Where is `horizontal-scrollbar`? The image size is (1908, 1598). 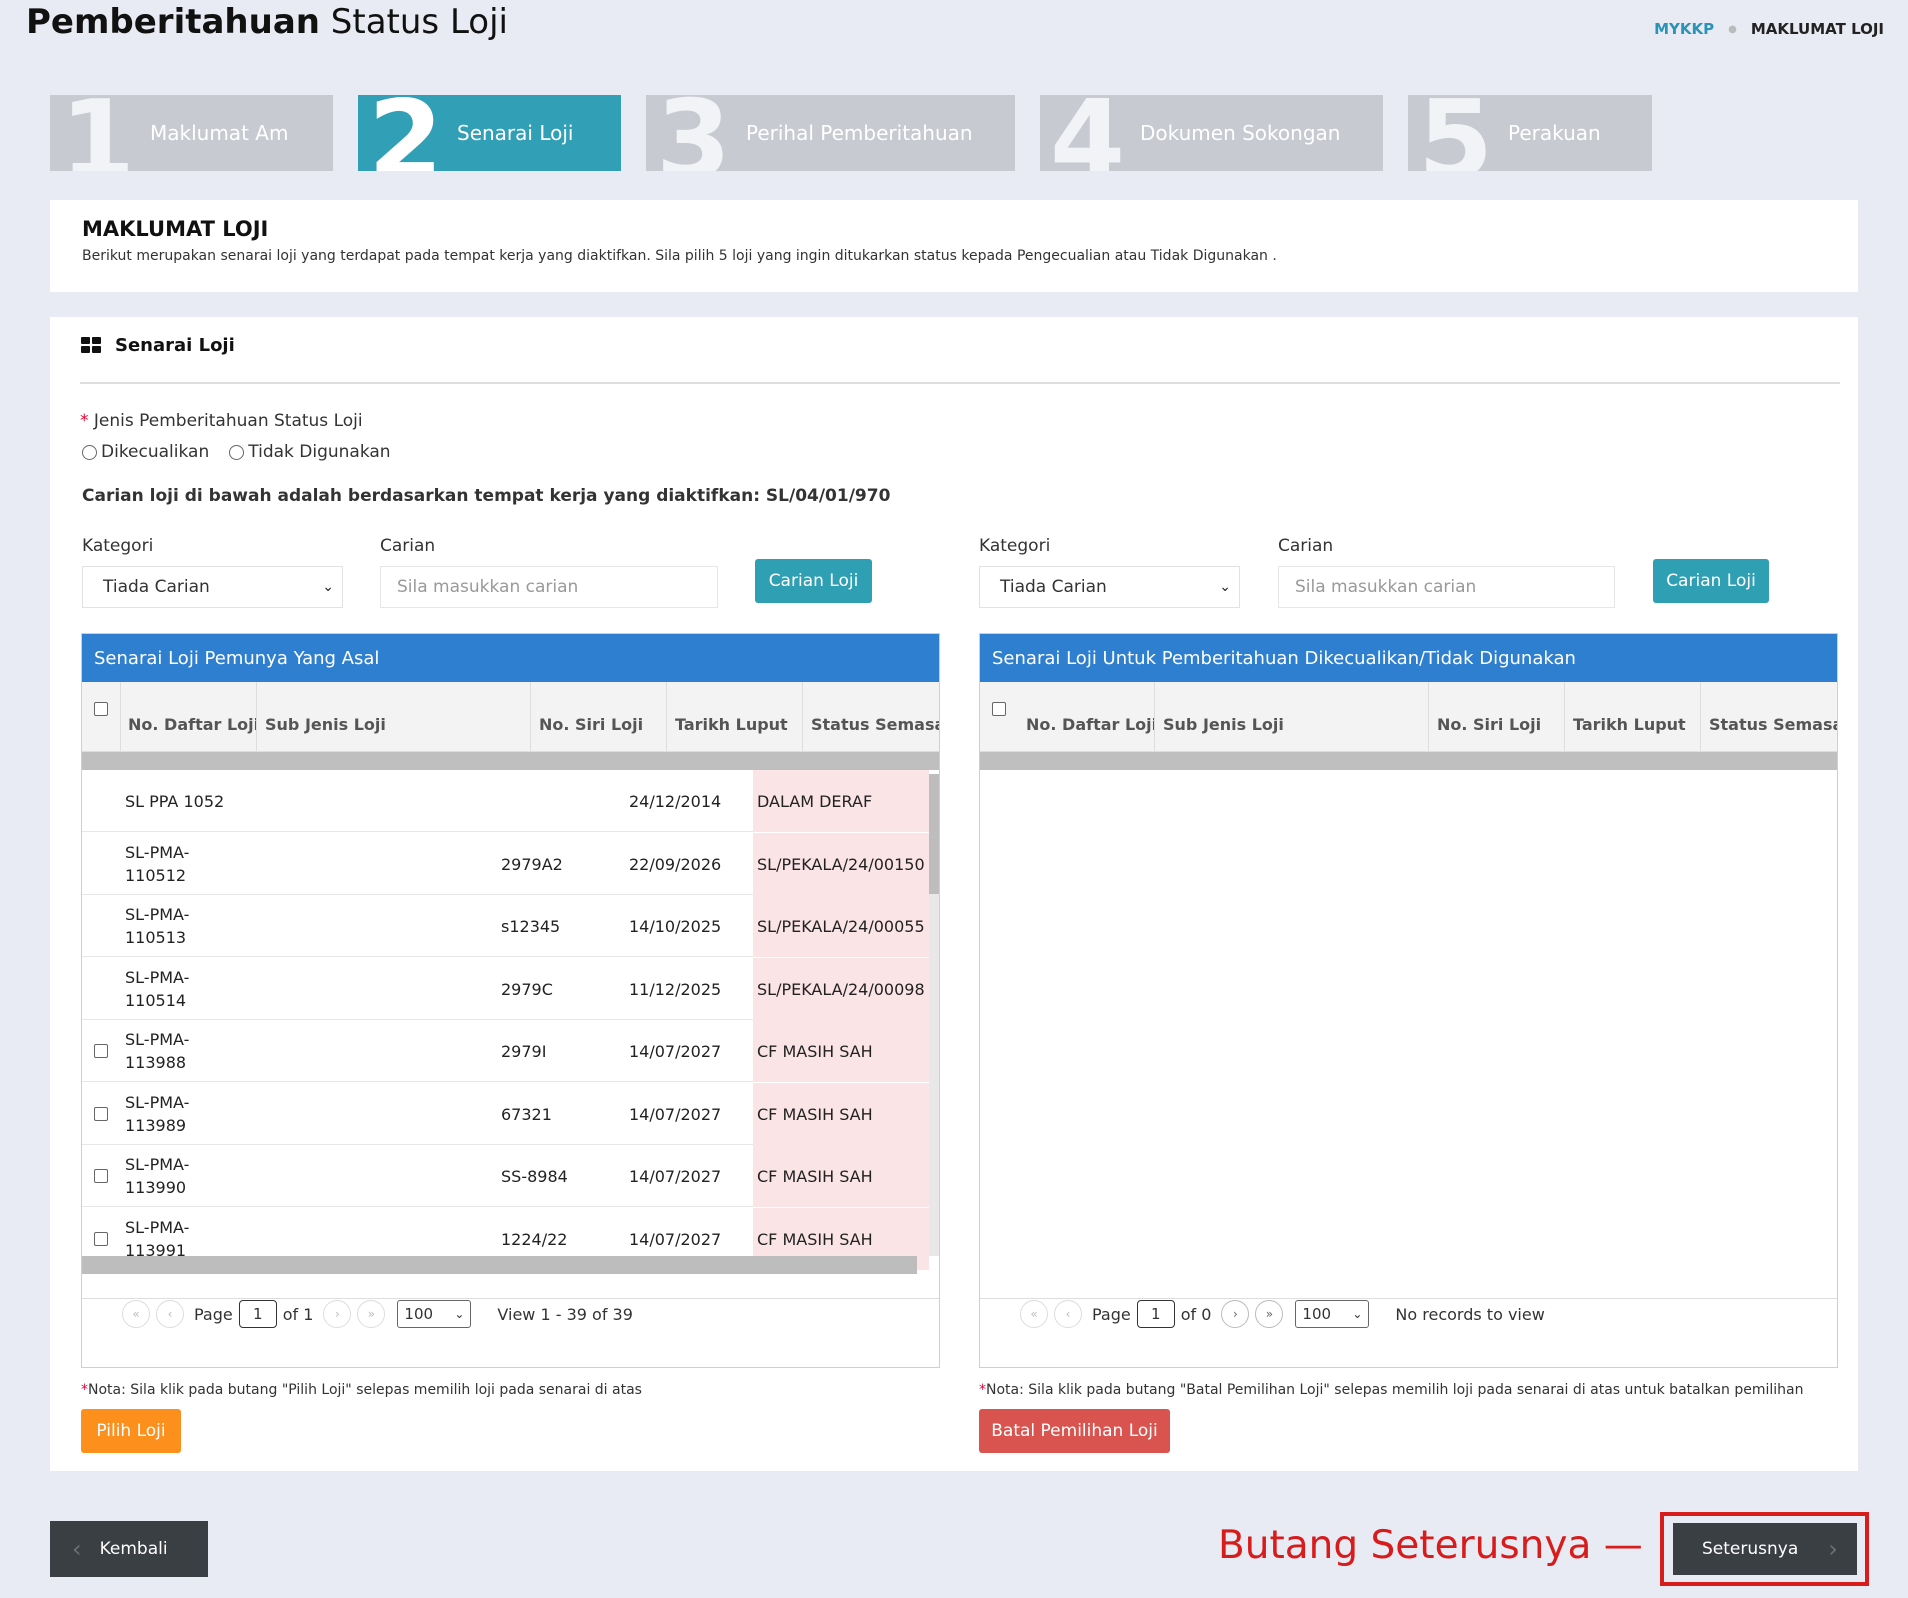
horizontal-scrollbar is located at coordinates (499, 1265).